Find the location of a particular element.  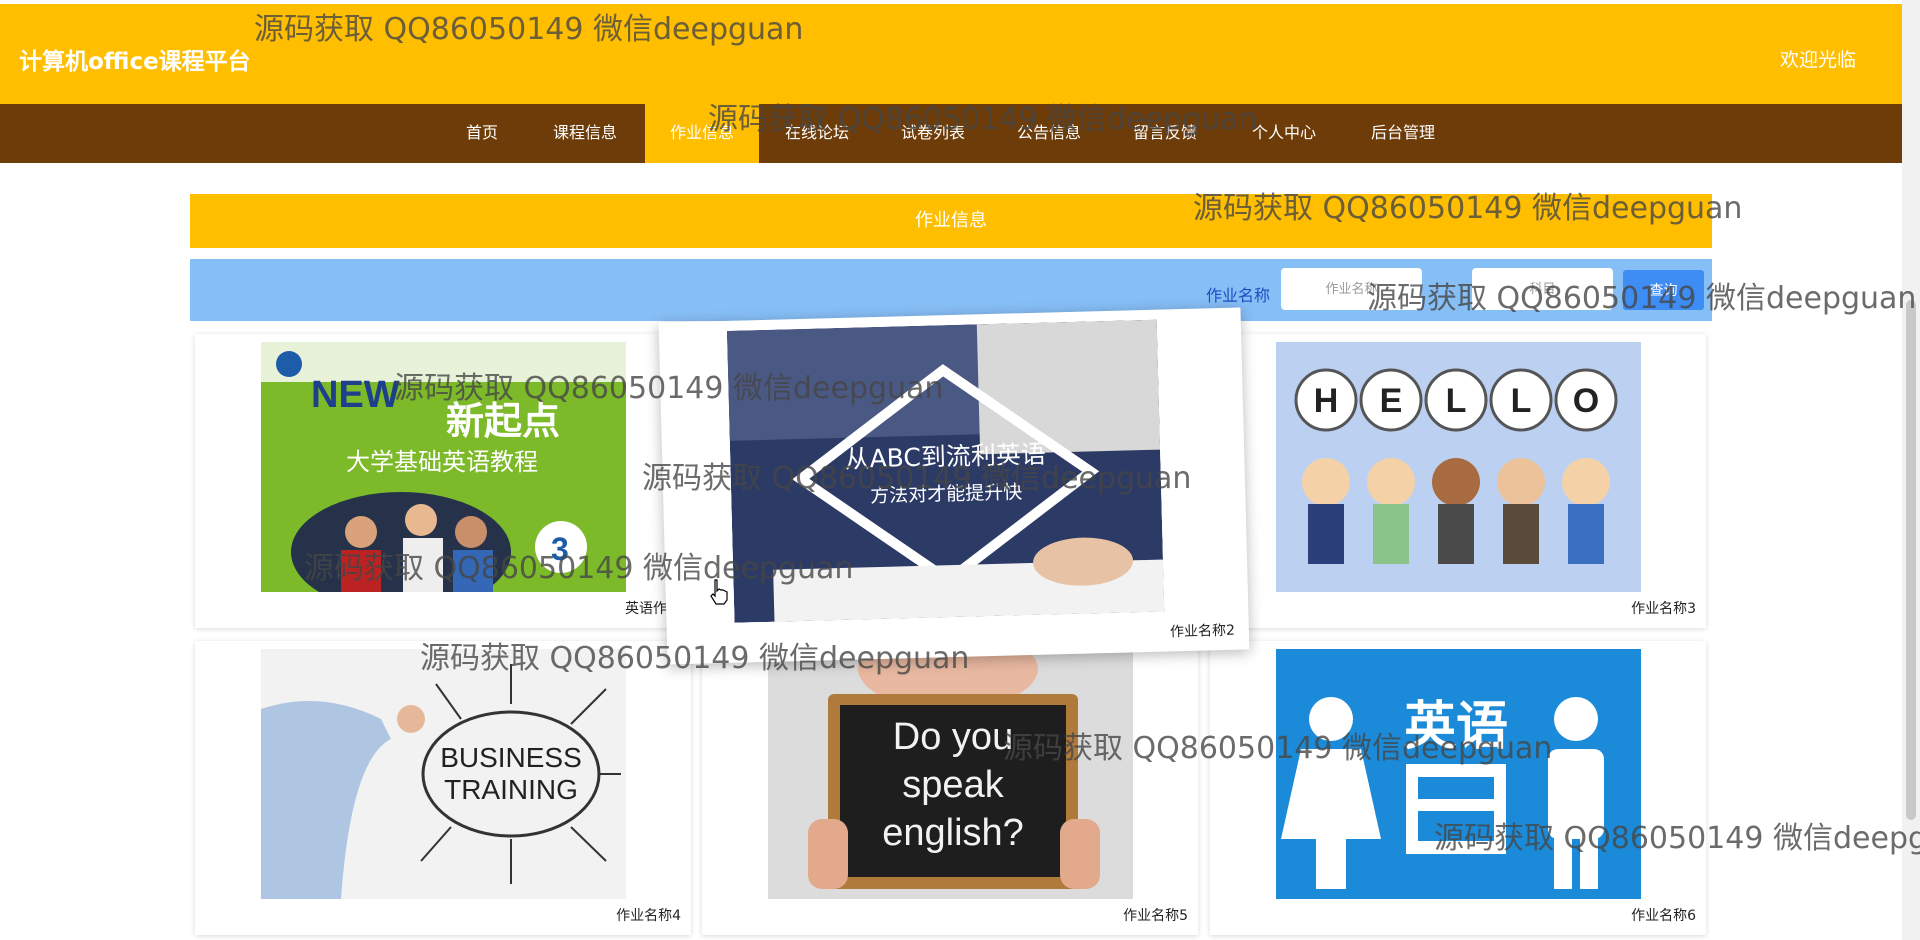

business-line1: BUSINESS is located at coordinates (511, 757).